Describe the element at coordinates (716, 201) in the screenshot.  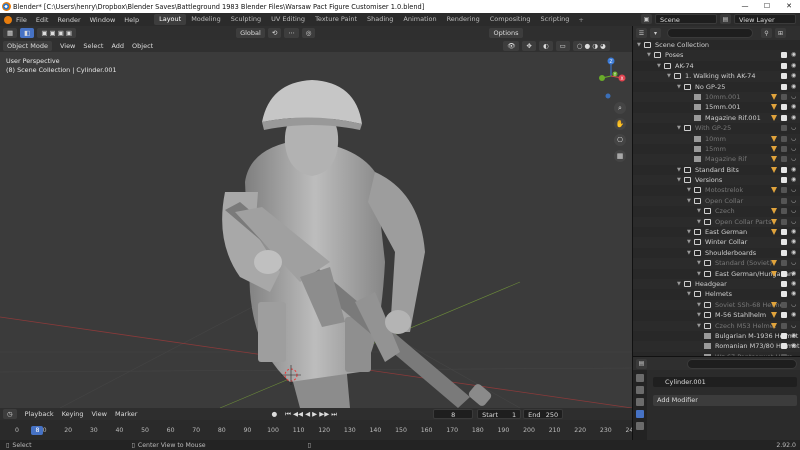
I see `outliner-row: ▼ Open Collar ◡` at that location.